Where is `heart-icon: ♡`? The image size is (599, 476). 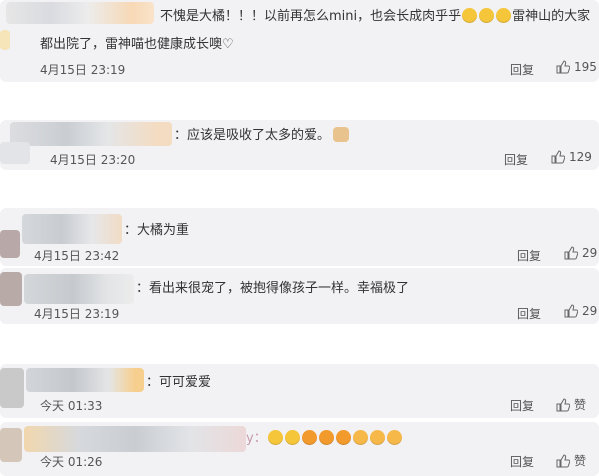
heart-icon: ♡ is located at coordinates (228, 44).